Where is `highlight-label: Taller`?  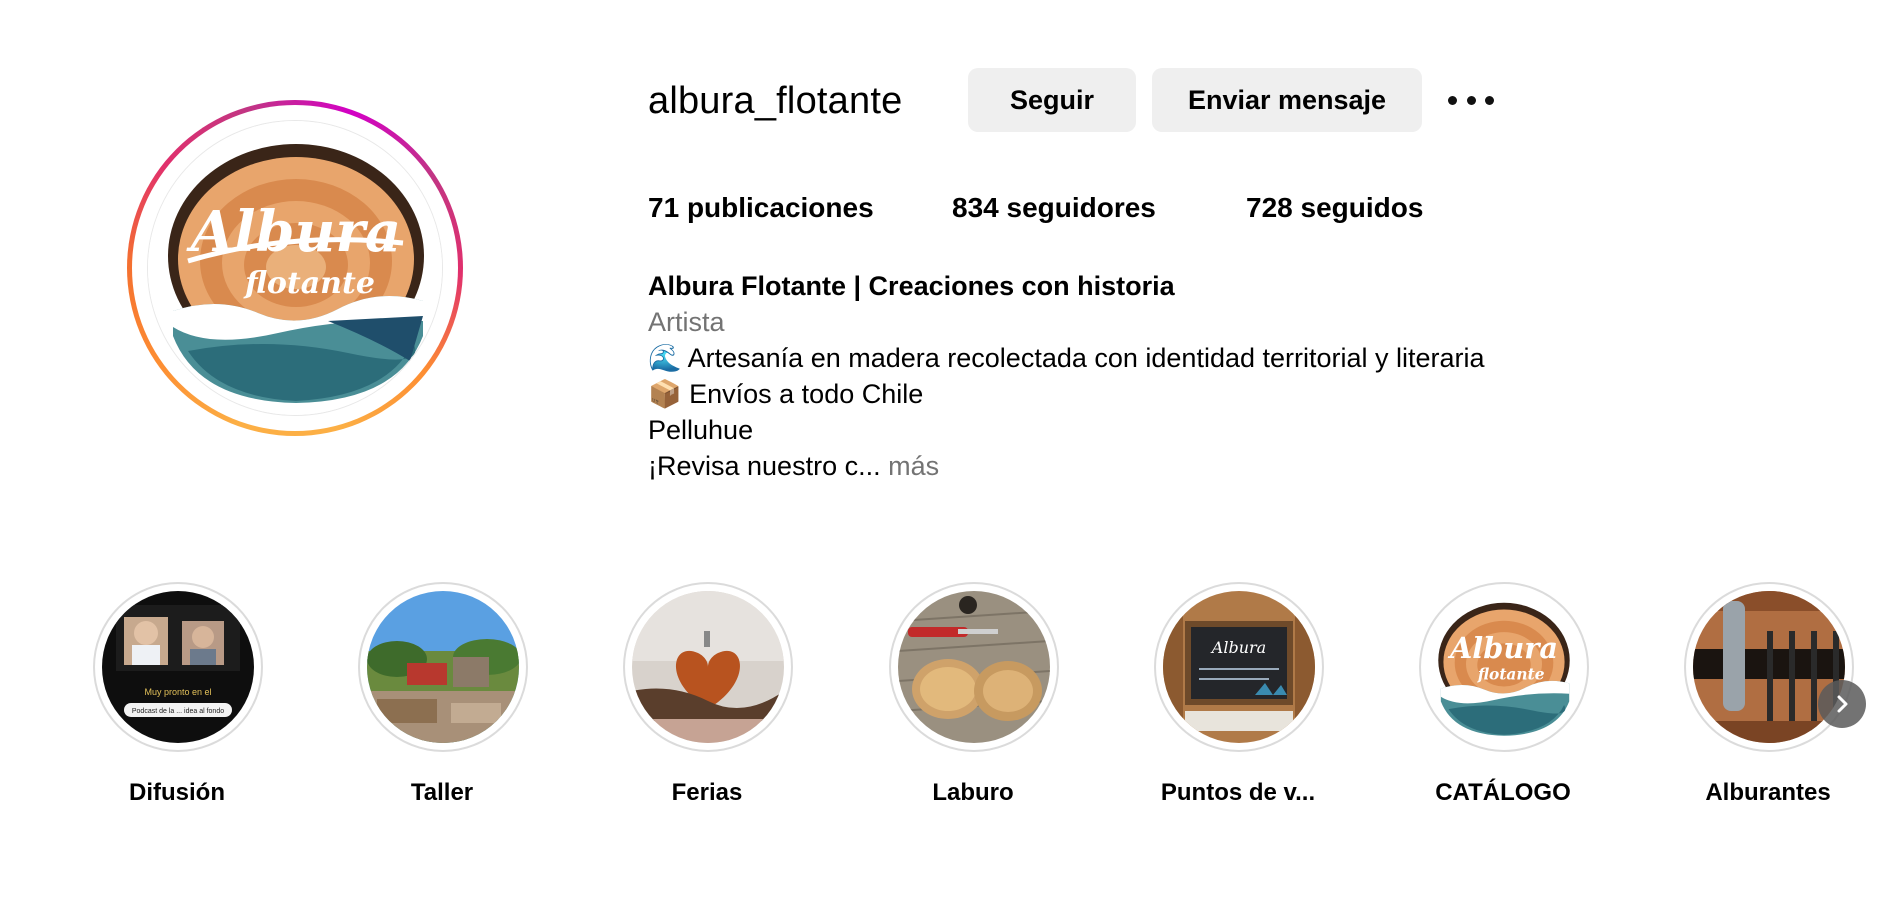 highlight-label: Taller is located at coordinates (442, 792).